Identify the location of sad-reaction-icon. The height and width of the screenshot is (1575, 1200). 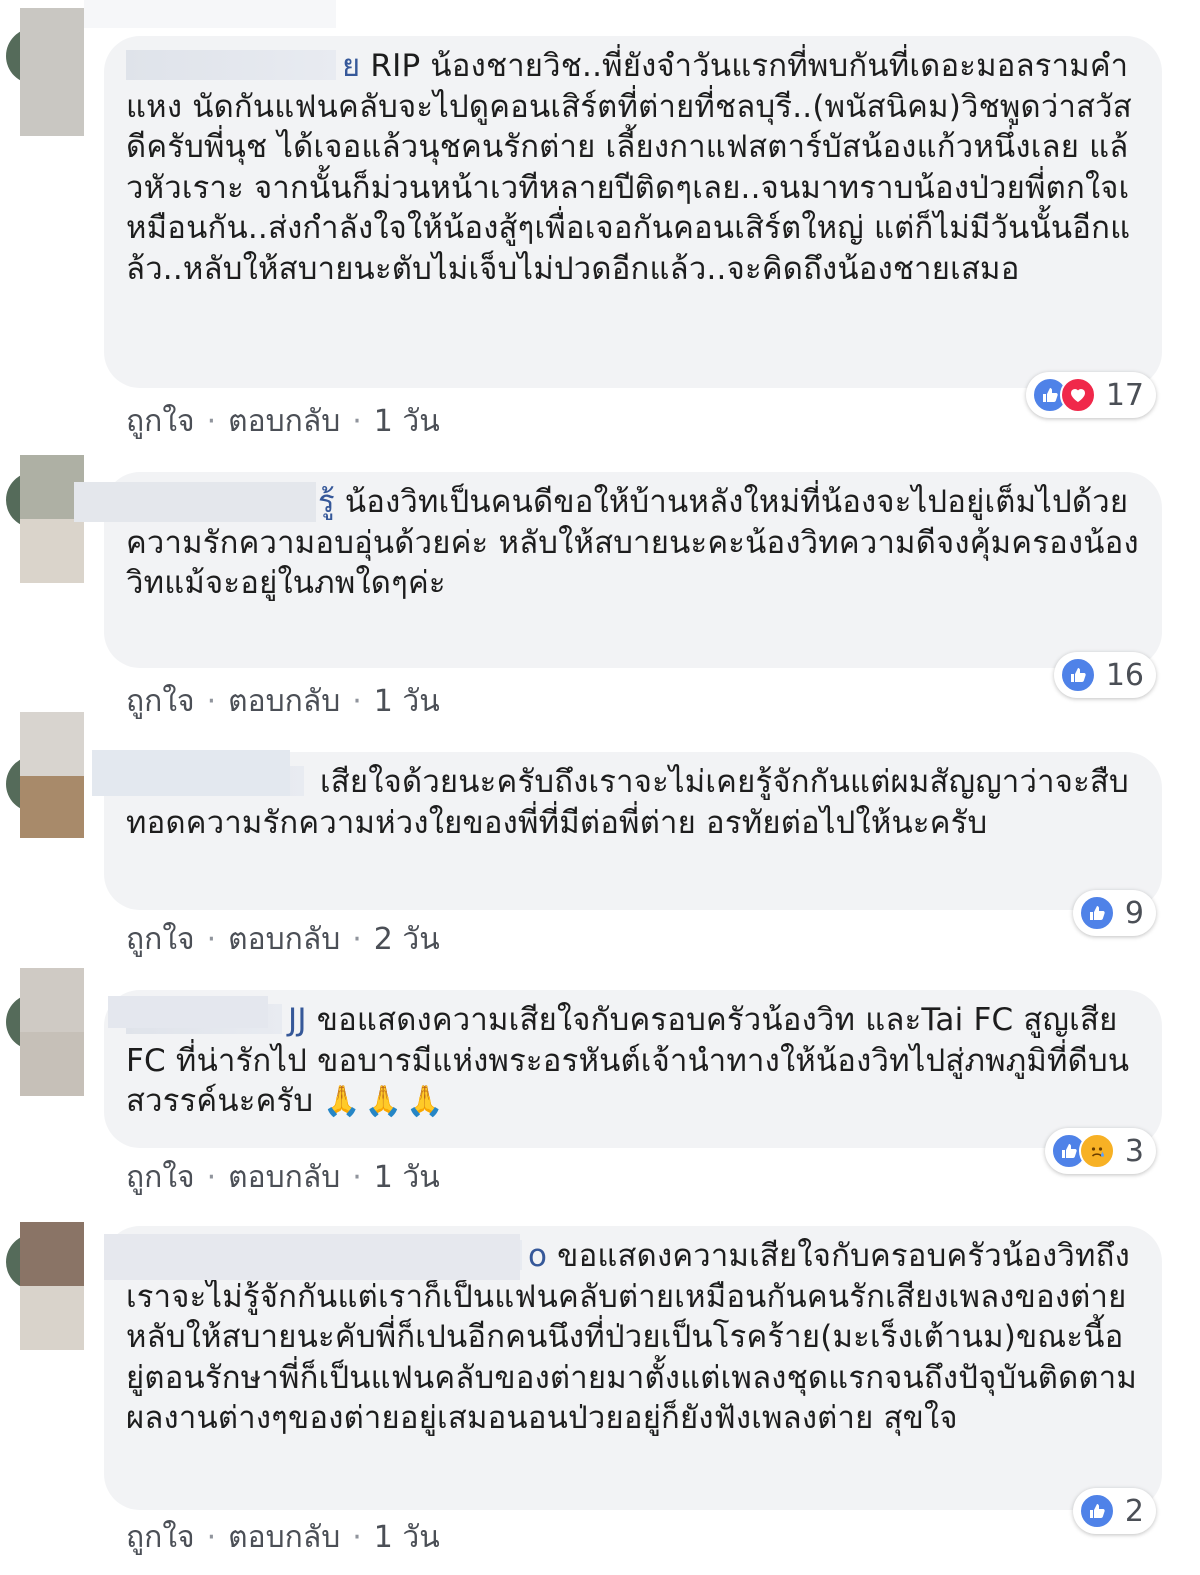
(1096, 1151).